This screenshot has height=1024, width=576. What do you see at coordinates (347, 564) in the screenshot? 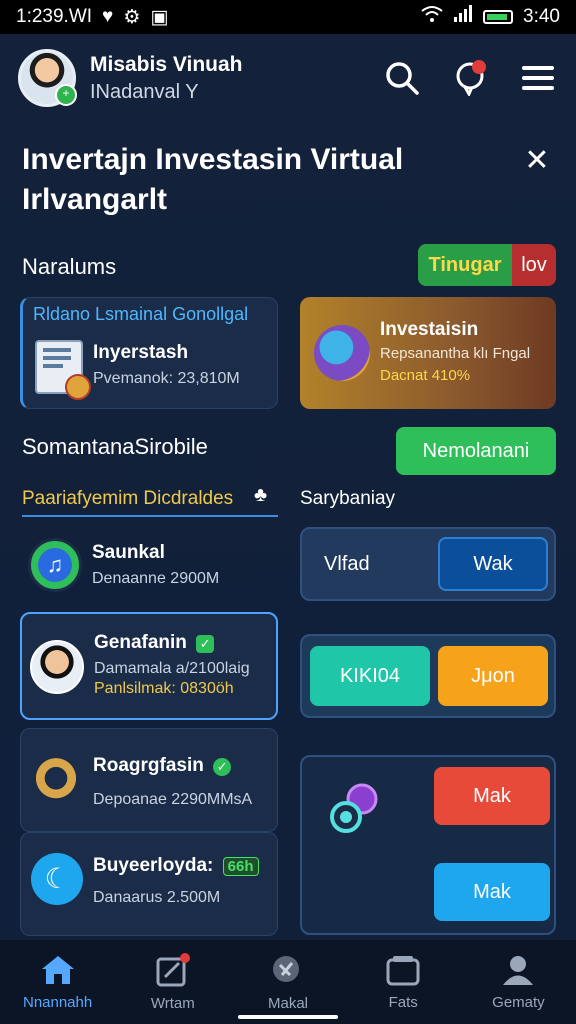
I see `panel-label: Vlfad` at bounding box center [347, 564].